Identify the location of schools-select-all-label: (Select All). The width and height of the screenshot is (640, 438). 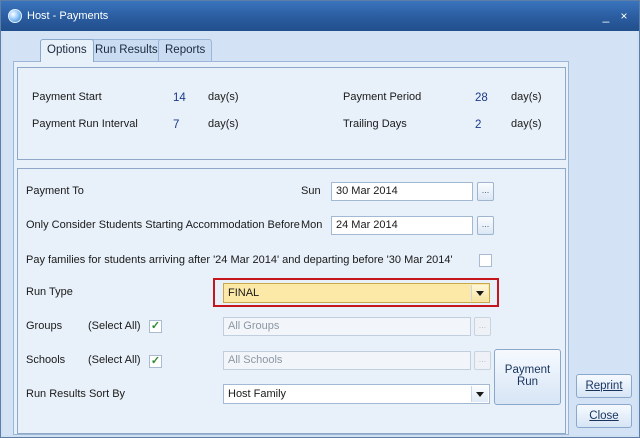
(114, 360).